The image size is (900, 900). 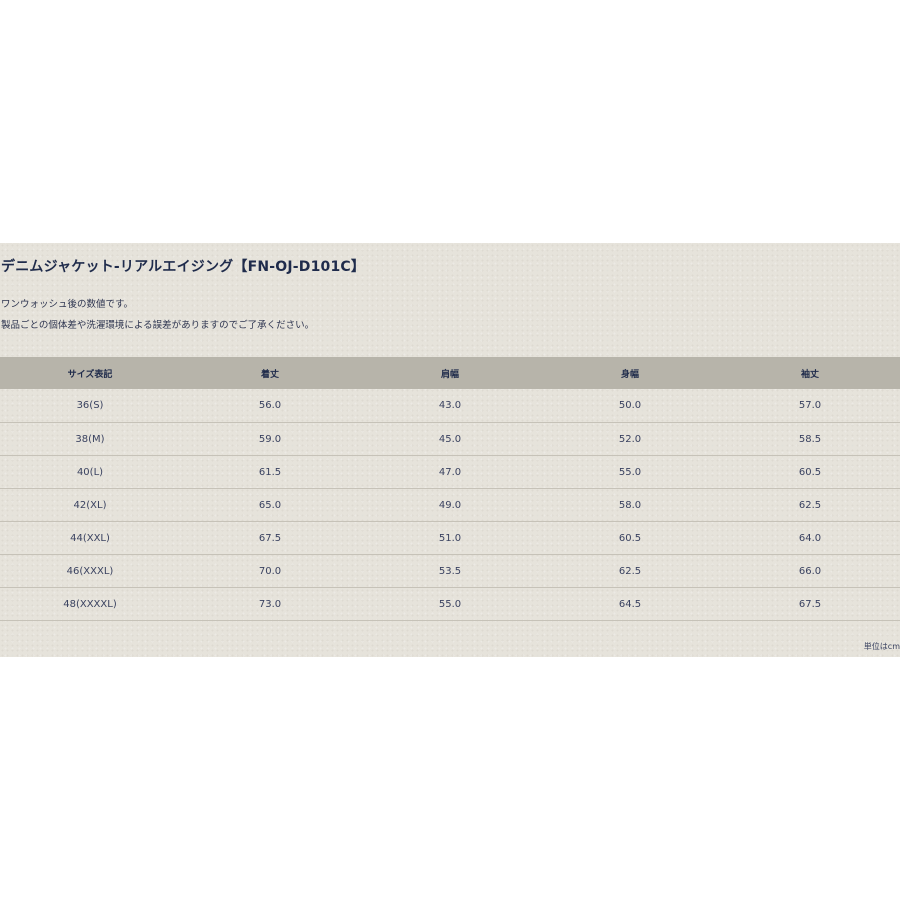 What do you see at coordinates (630, 472) in the screenshot?
I see `body-width-cell: 55.0` at bounding box center [630, 472].